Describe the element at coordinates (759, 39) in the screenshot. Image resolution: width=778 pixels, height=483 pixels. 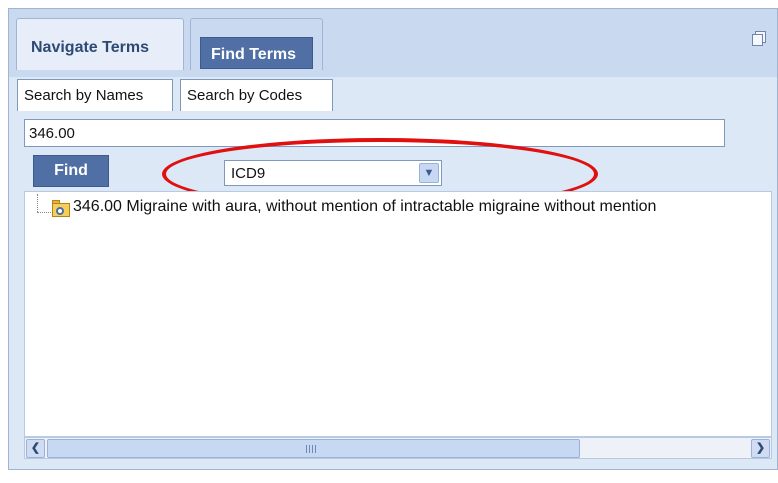
I see `window-restore-icon` at that location.